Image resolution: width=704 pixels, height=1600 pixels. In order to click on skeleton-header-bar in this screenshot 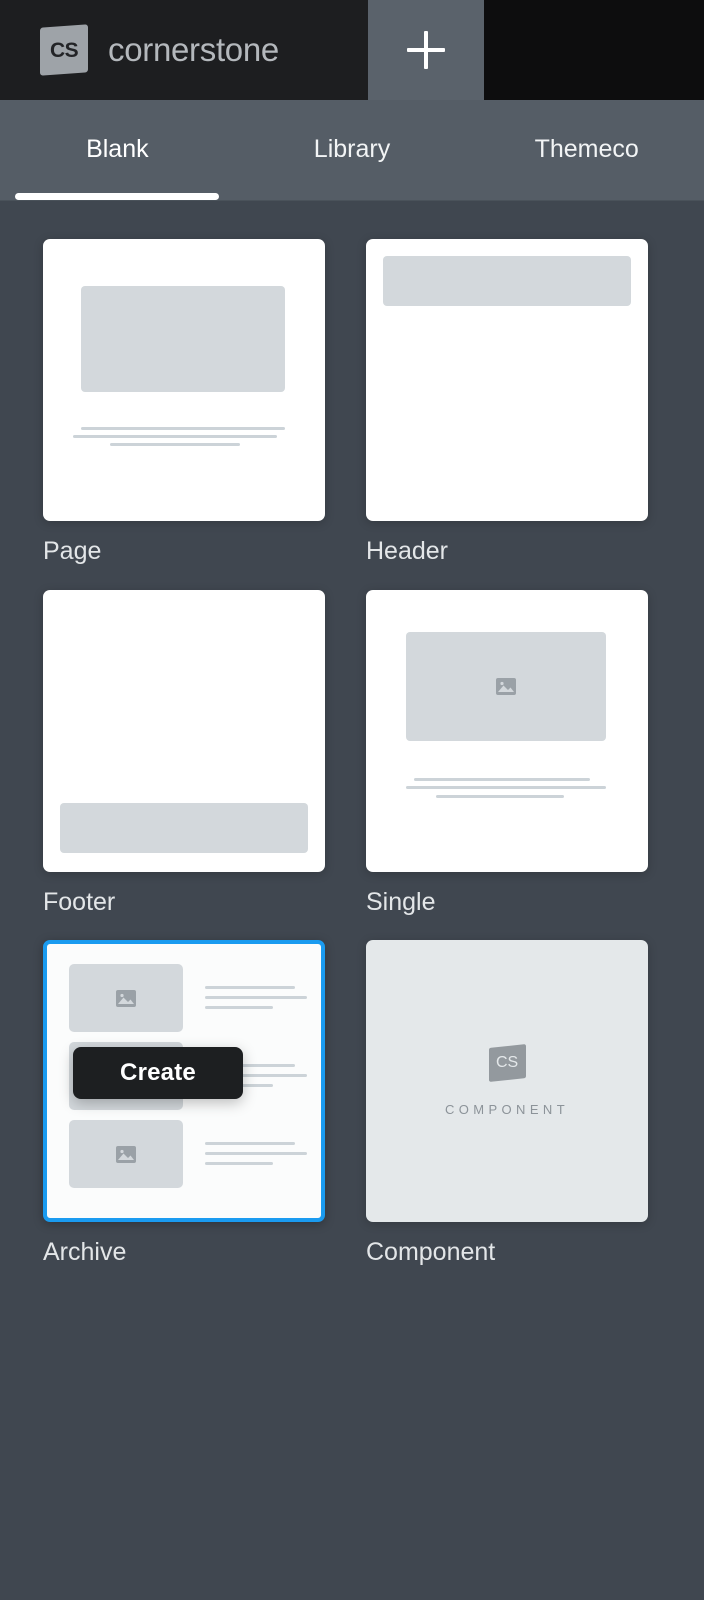, I will do `click(507, 281)`.